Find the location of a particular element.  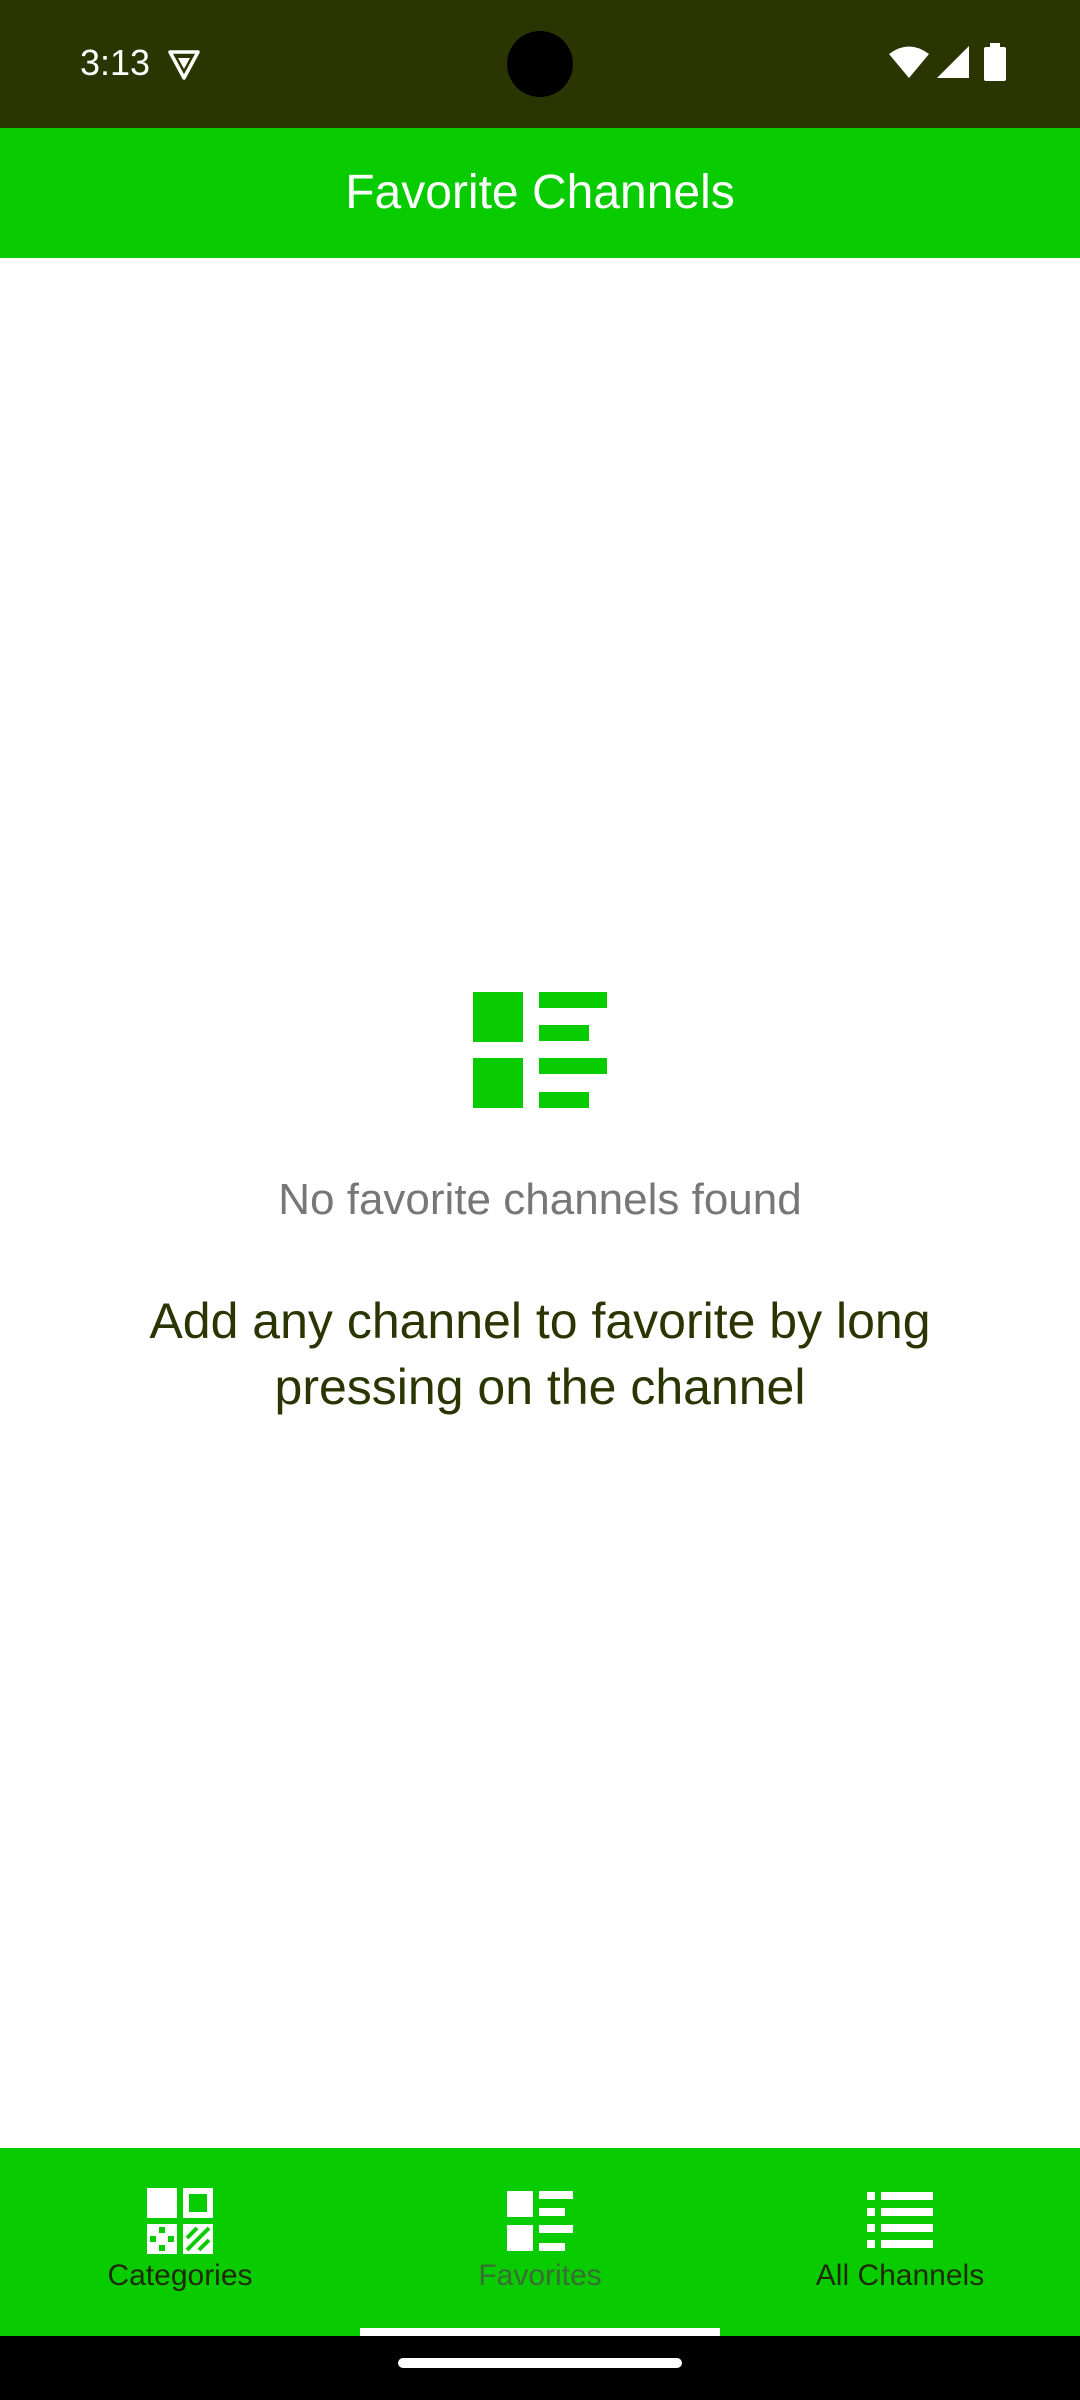

vpn-key-icon is located at coordinates (184, 65).